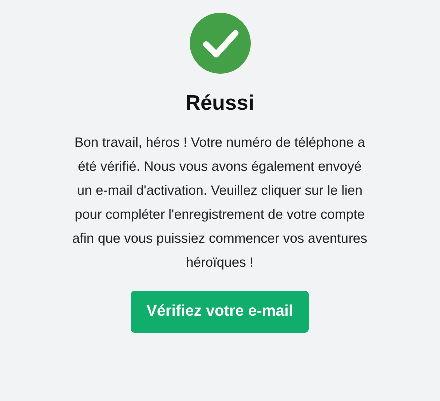  What do you see at coordinates (220, 43) in the screenshot?
I see `checkmark-icon` at bounding box center [220, 43].